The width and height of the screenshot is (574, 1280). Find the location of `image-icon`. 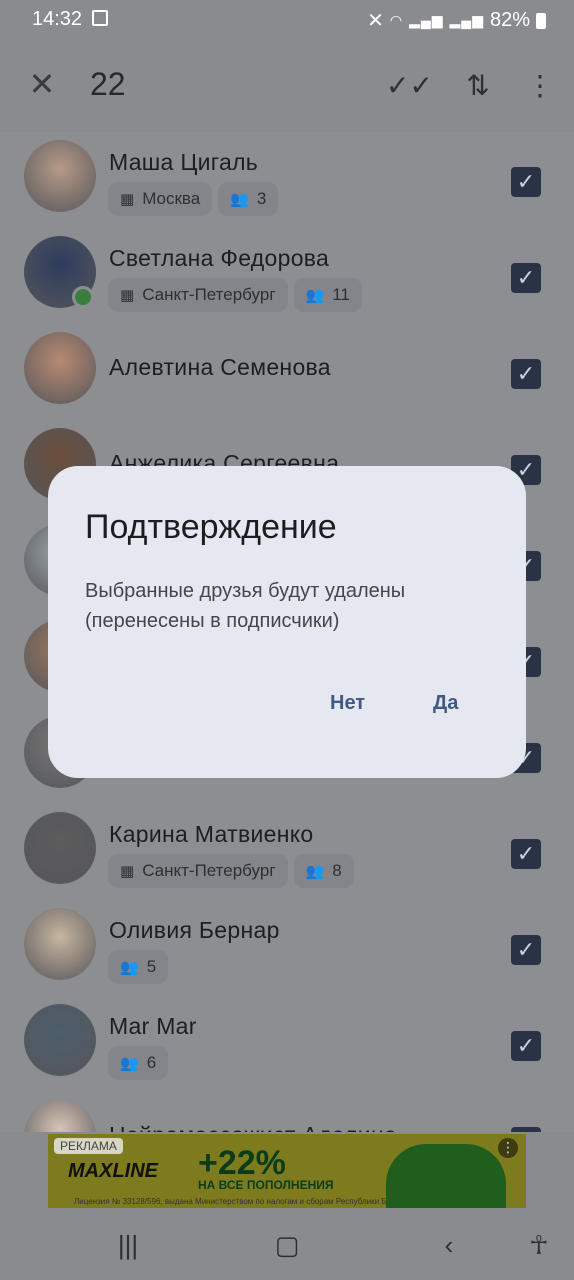

image-icon is located at coordinates (100, 18).